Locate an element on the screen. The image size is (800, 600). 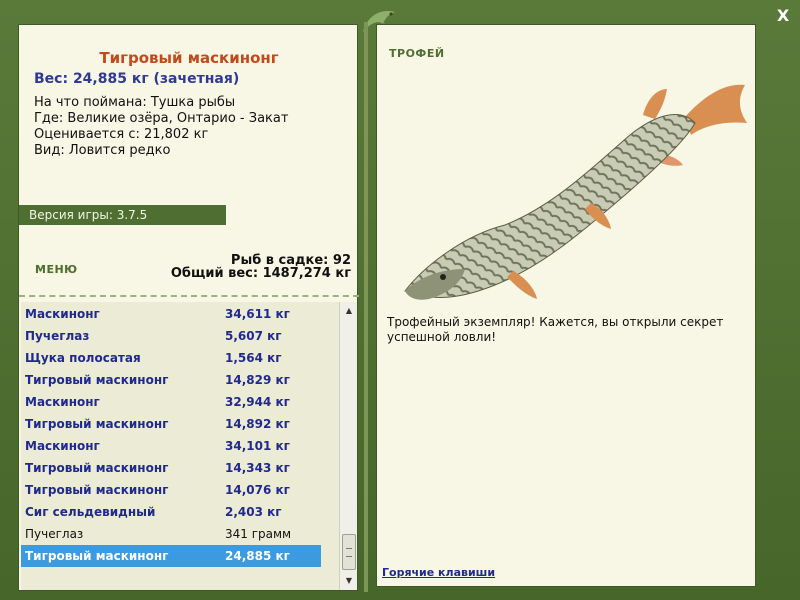
fish-list-row: Щука полосатая 1,564 кг is located at coordinates (171, 358).